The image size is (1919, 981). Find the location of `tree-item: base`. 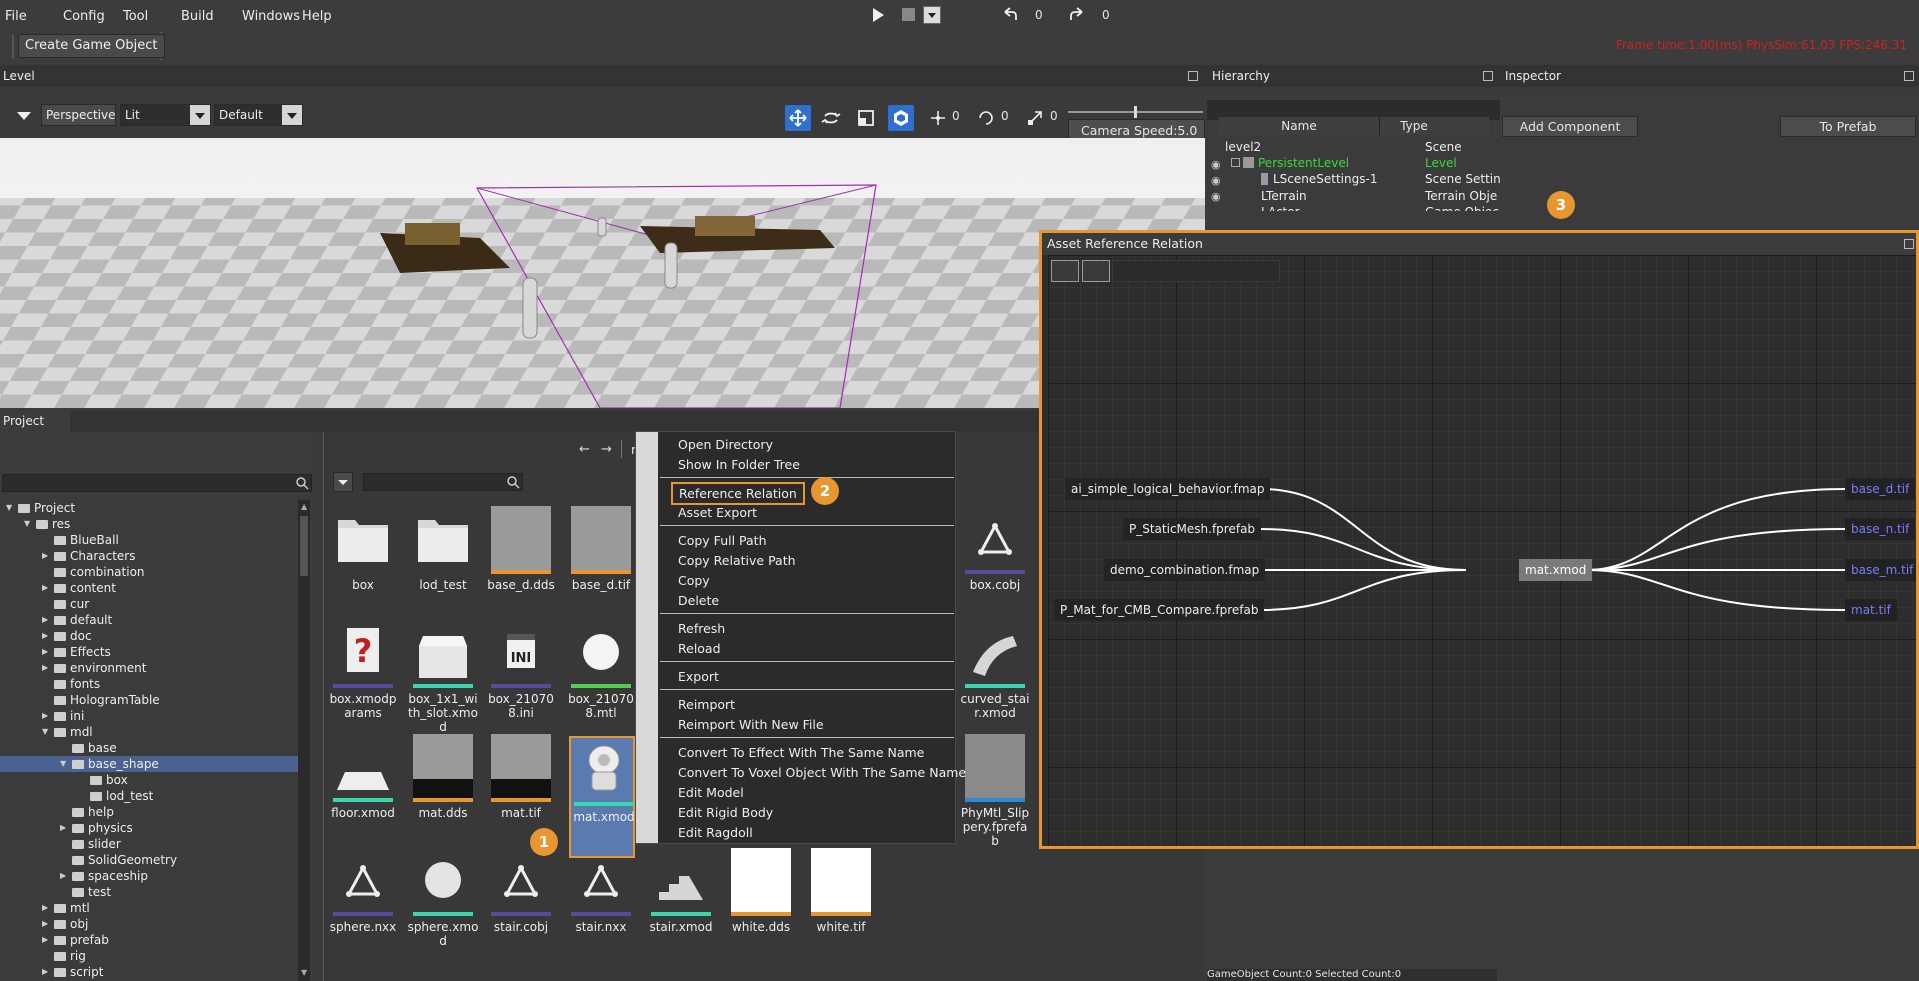

tree-item: base is located at coordinates (149, 748).